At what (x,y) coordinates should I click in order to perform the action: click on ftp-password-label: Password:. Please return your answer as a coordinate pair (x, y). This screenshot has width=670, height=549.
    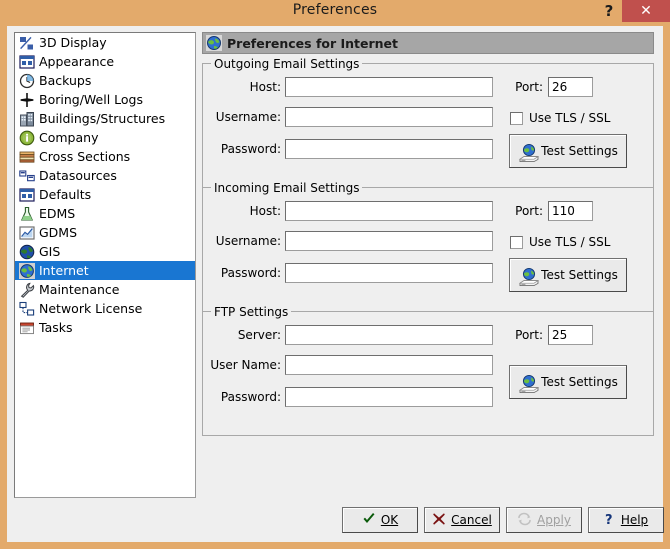
    Looking at the image, I should click on (250, 397).